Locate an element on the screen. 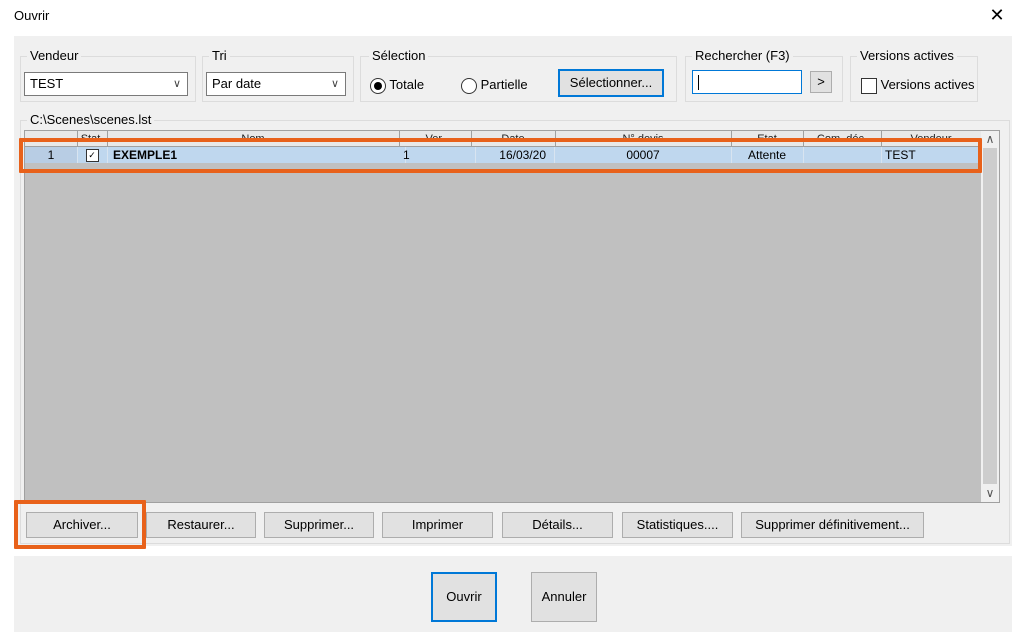 The width and height of the screenshot is (1025, 641). radio-totale: Totale is located at coordinates (397, 85).